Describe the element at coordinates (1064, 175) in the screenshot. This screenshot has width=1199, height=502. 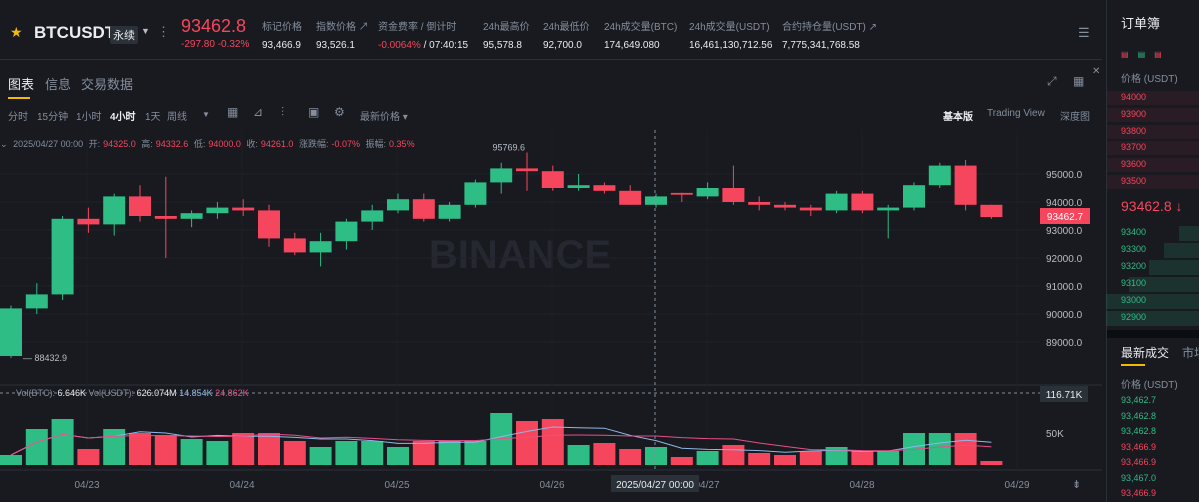
I see `y-tick-label: 95000.0` at that location.